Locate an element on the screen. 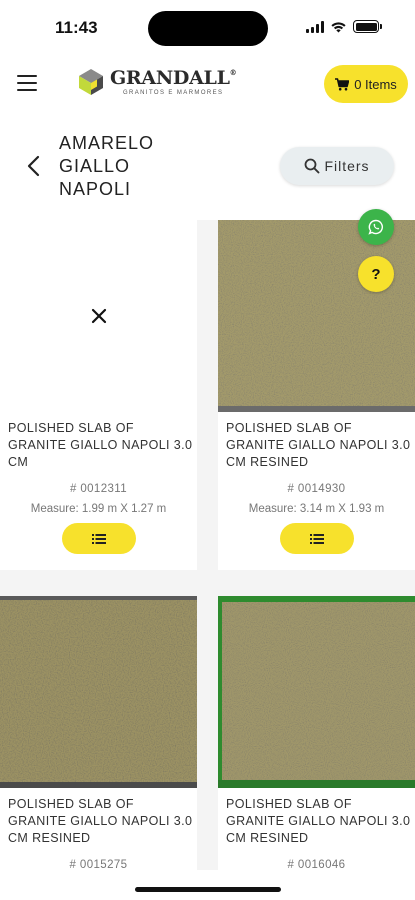  brand-logo-mark is located at coordinates (91, 82).